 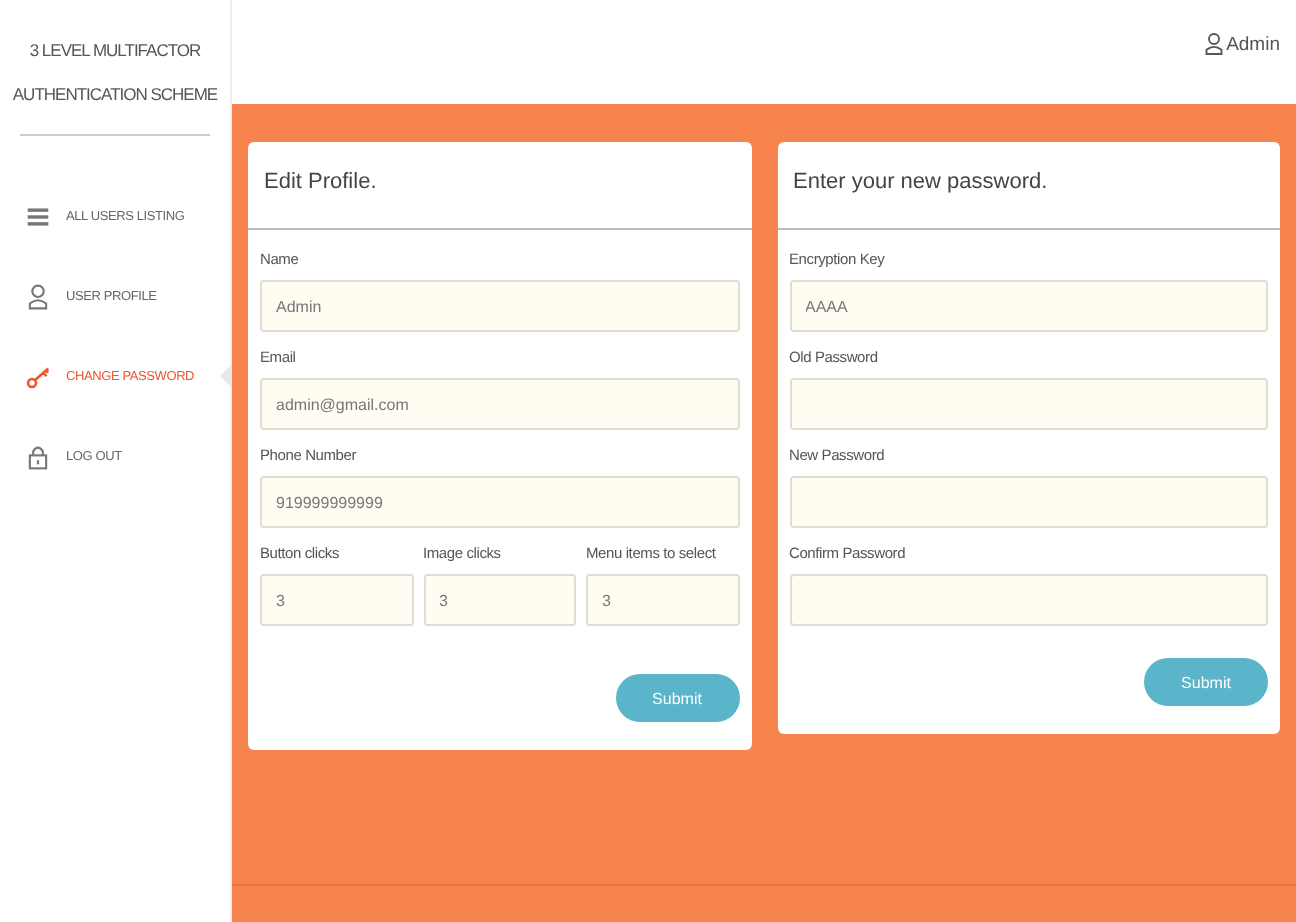 I want to click on app-title: AUTHENTICATION SCHEME, so click(x=115, y=95).